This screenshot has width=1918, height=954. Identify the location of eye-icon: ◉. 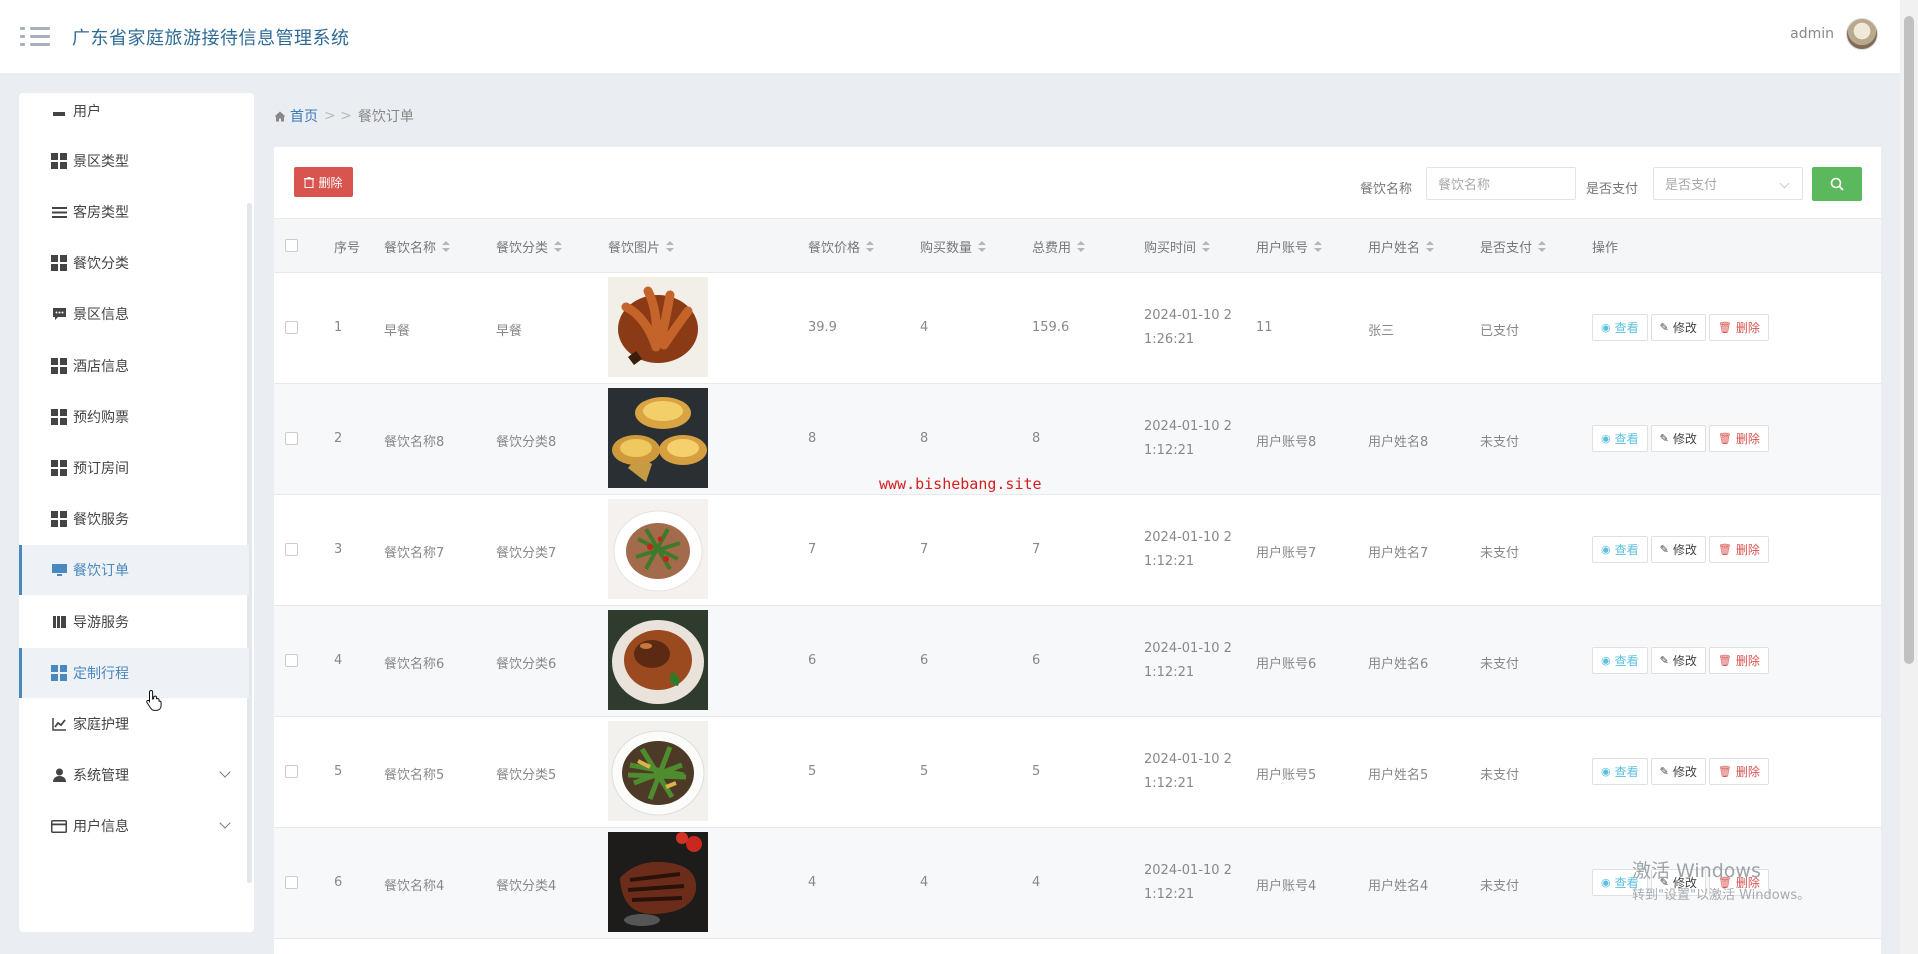
(1606, 660).